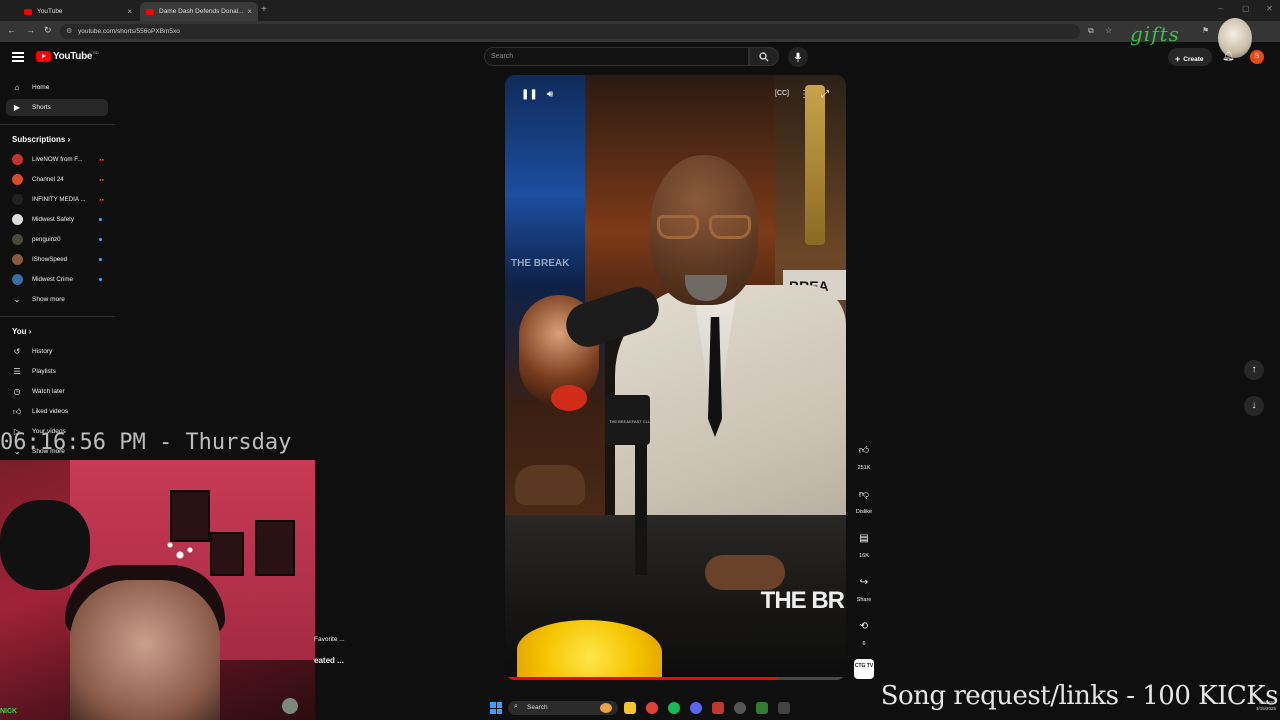 The image size is (1280, 720). Describe the element at coordinates (50, 259) in the screenshot. I see `channel-name: IShowSpeed` at that location.